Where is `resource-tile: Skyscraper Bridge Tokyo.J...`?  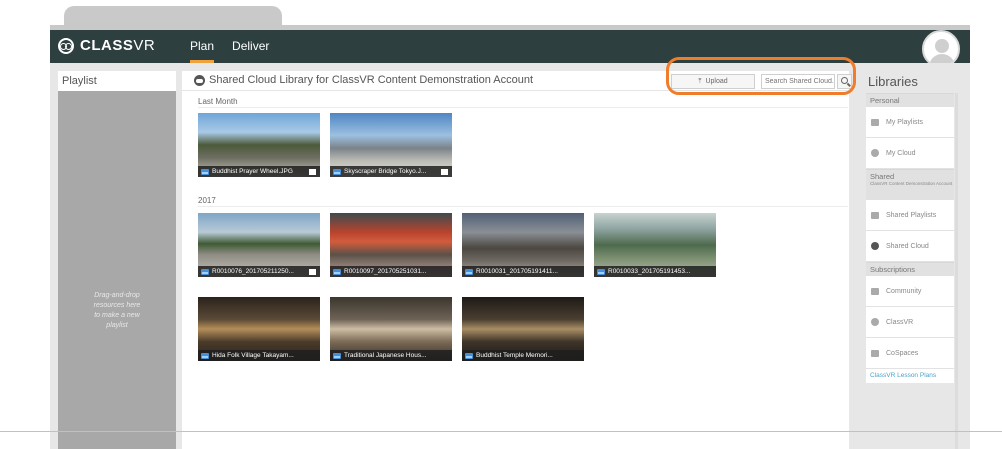
resource-tile: Skyscraper Bridge Tokyo.J... is located at coordinates (391, 145).